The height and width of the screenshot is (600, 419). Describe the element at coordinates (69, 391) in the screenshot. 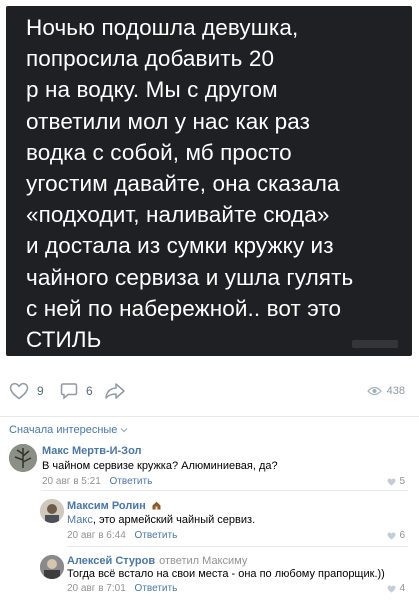

I see `comment-icon` at that location.